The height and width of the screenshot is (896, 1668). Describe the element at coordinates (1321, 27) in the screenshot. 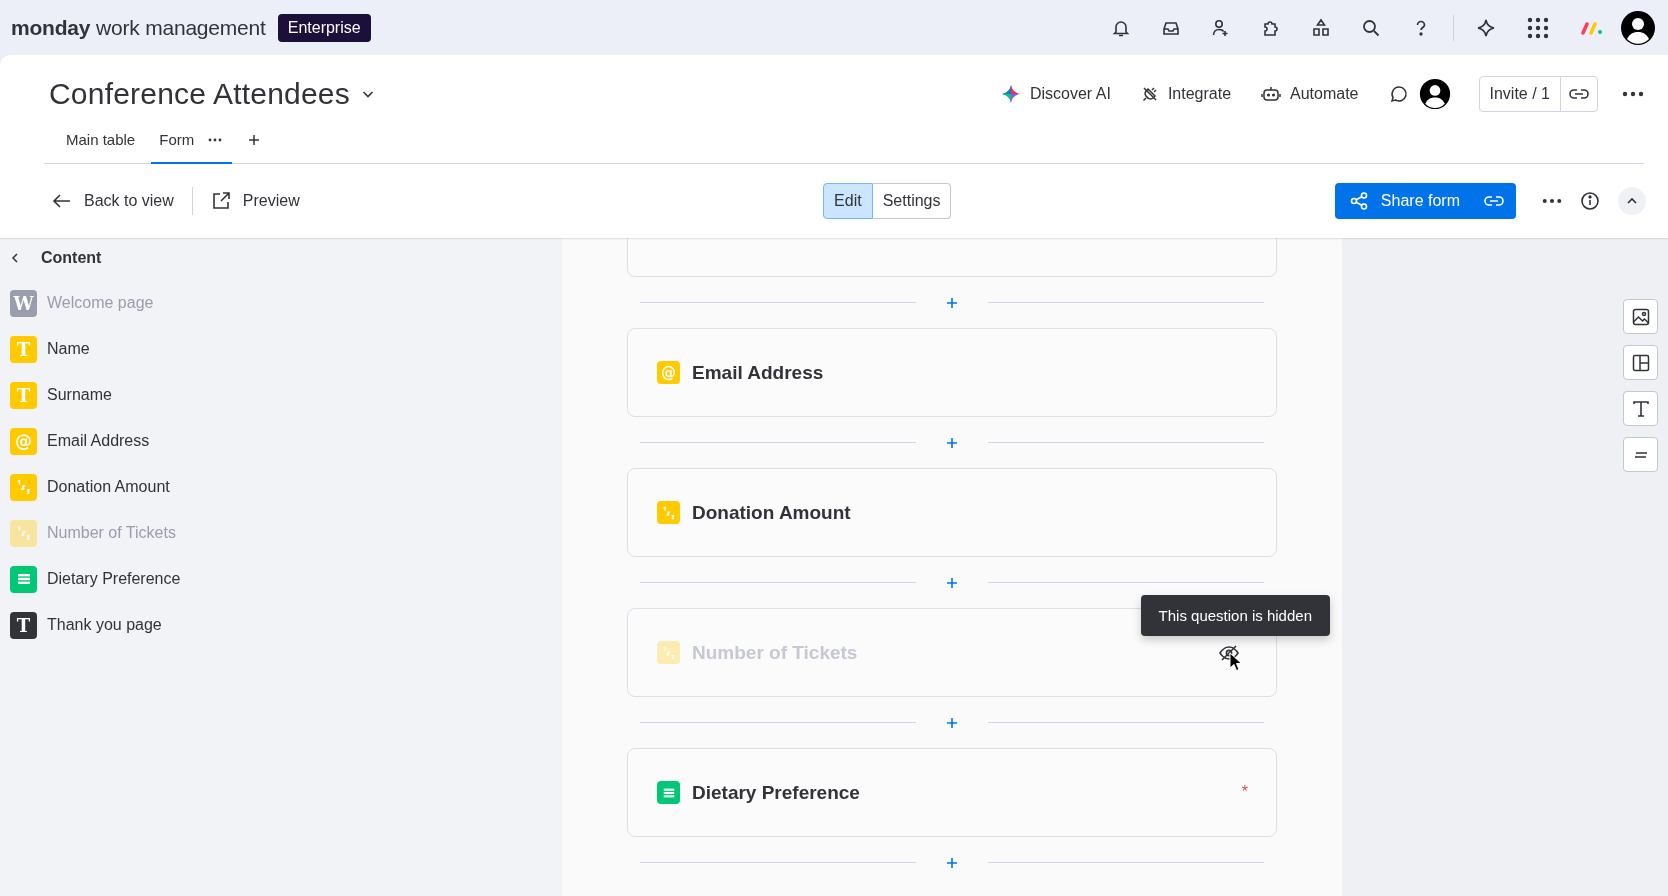

I see `shapes-icon` at that location.